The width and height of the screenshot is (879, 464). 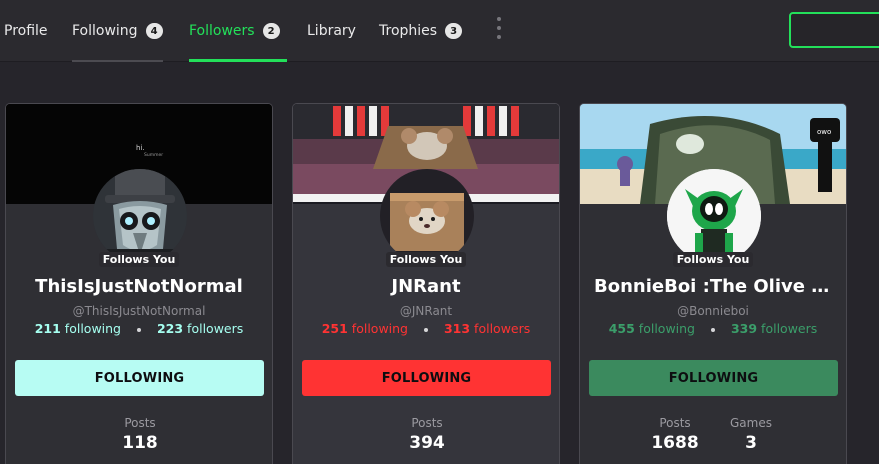 What do you see at coordinates (408, 31) in the screenshot?
I see `tab-label: Trophies` at bounding box center [408, 31].